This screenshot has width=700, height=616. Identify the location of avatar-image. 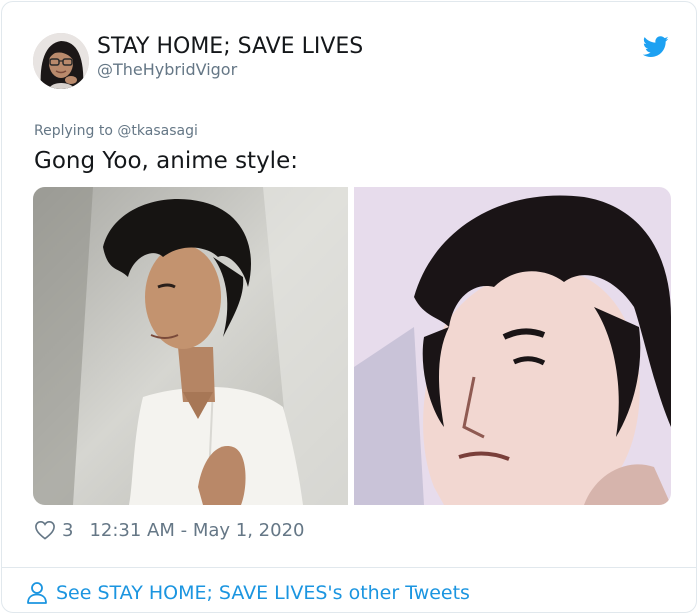
(61, 61).